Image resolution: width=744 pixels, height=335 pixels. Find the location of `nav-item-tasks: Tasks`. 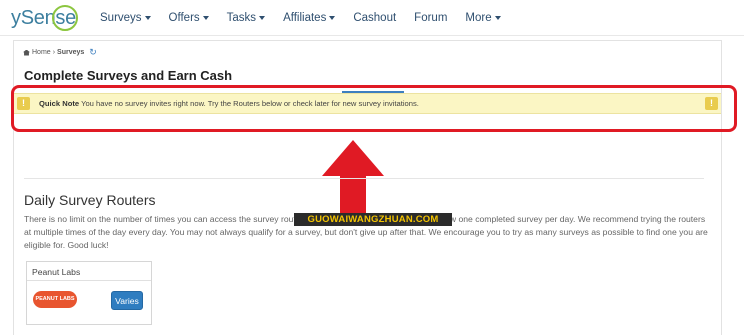

nav-item-tasks: Tasks is located at coordinates (246, 18).